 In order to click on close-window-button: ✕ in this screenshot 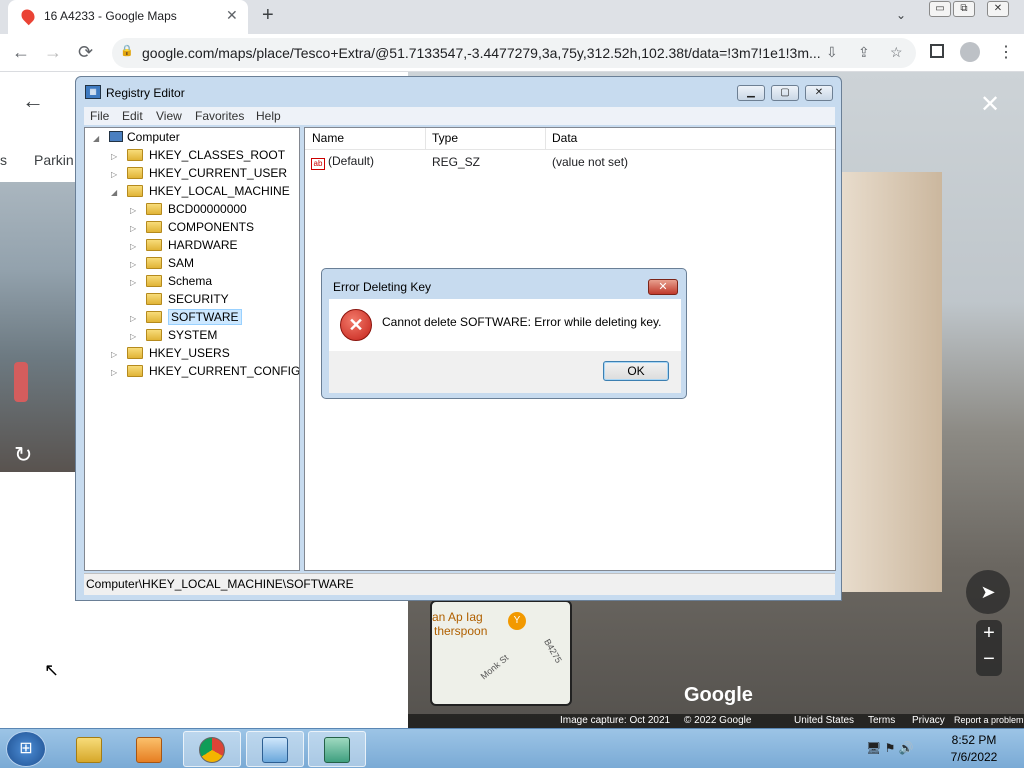, I will do `click(998, 9)`.